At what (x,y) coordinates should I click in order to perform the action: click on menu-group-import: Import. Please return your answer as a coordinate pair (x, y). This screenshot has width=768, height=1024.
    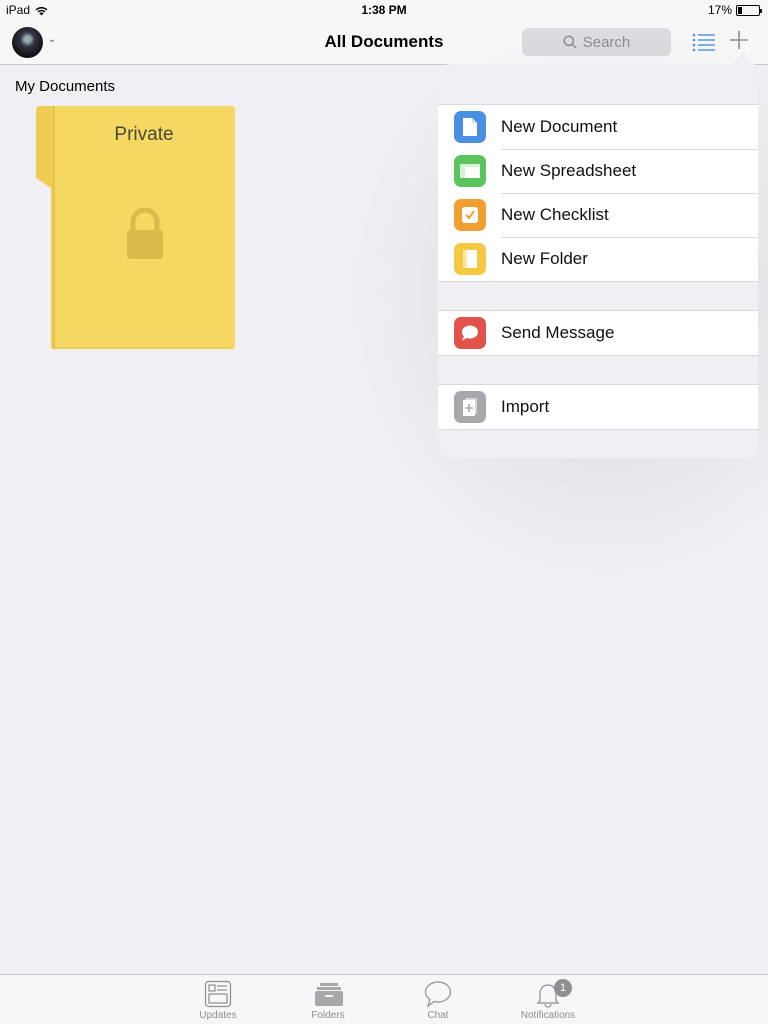
    Looking at the image, I should click on (598, 407).